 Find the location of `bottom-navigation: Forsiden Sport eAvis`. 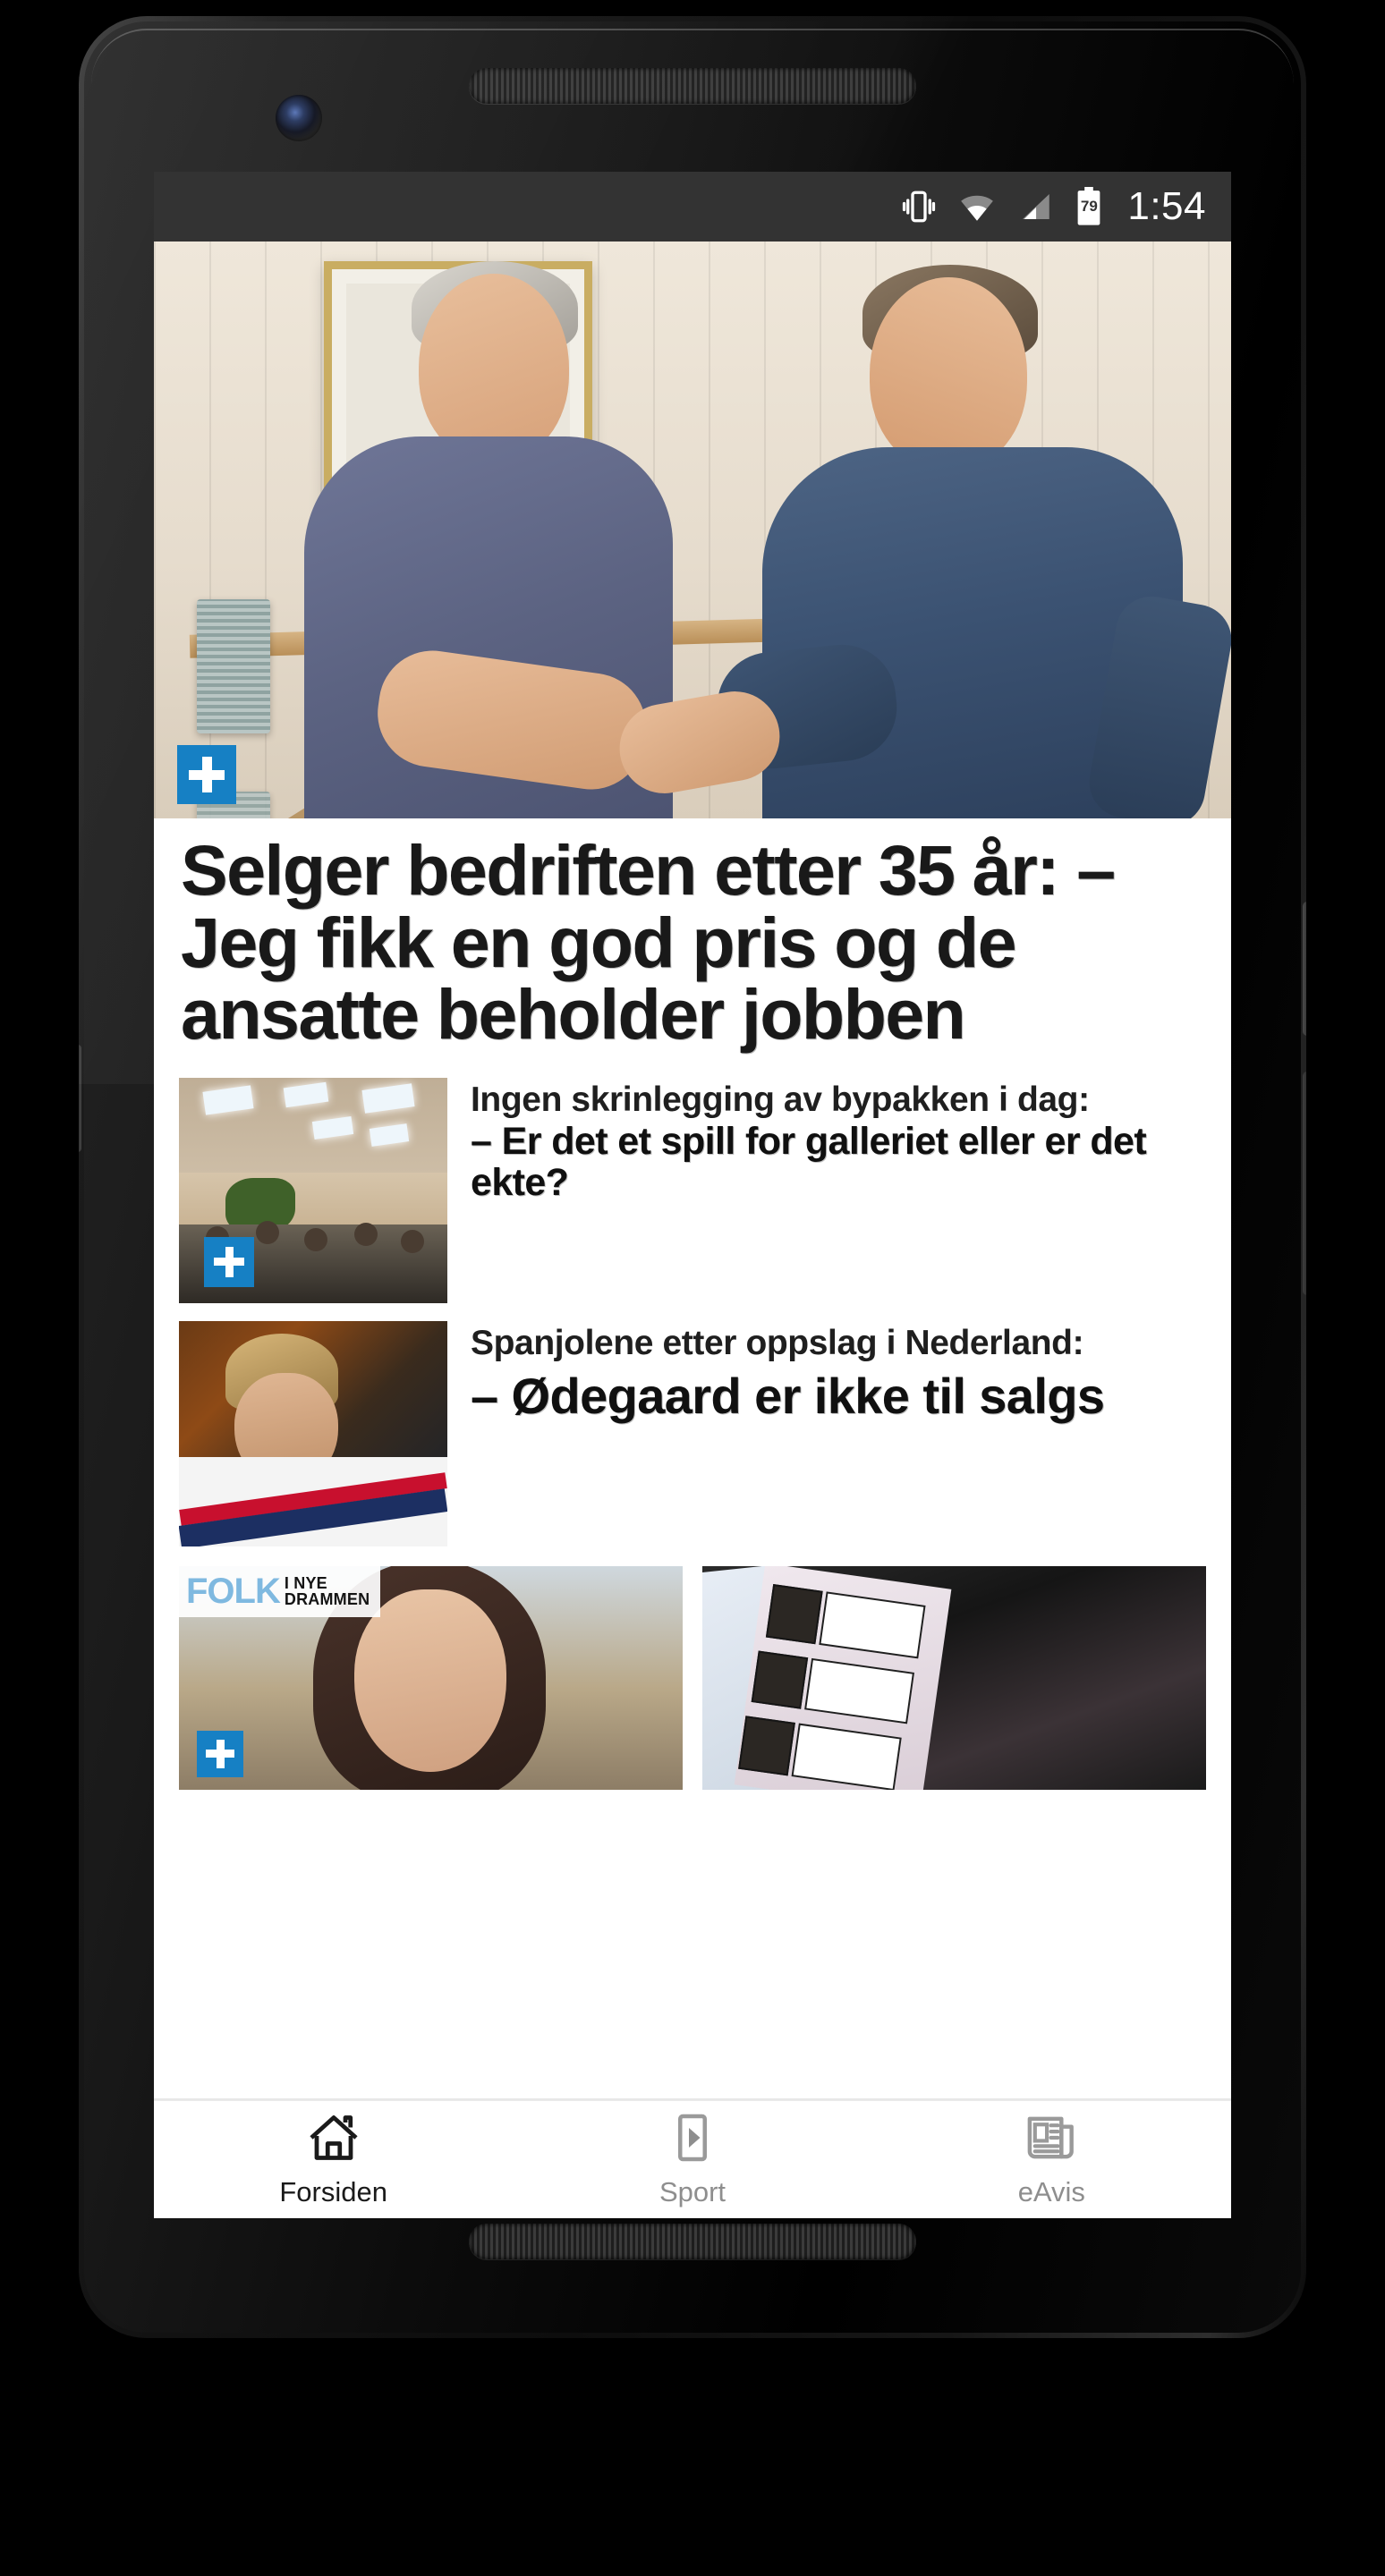

bottom-navigation: Forsiden Sport eAvis is located at coordinates (692, 2159).